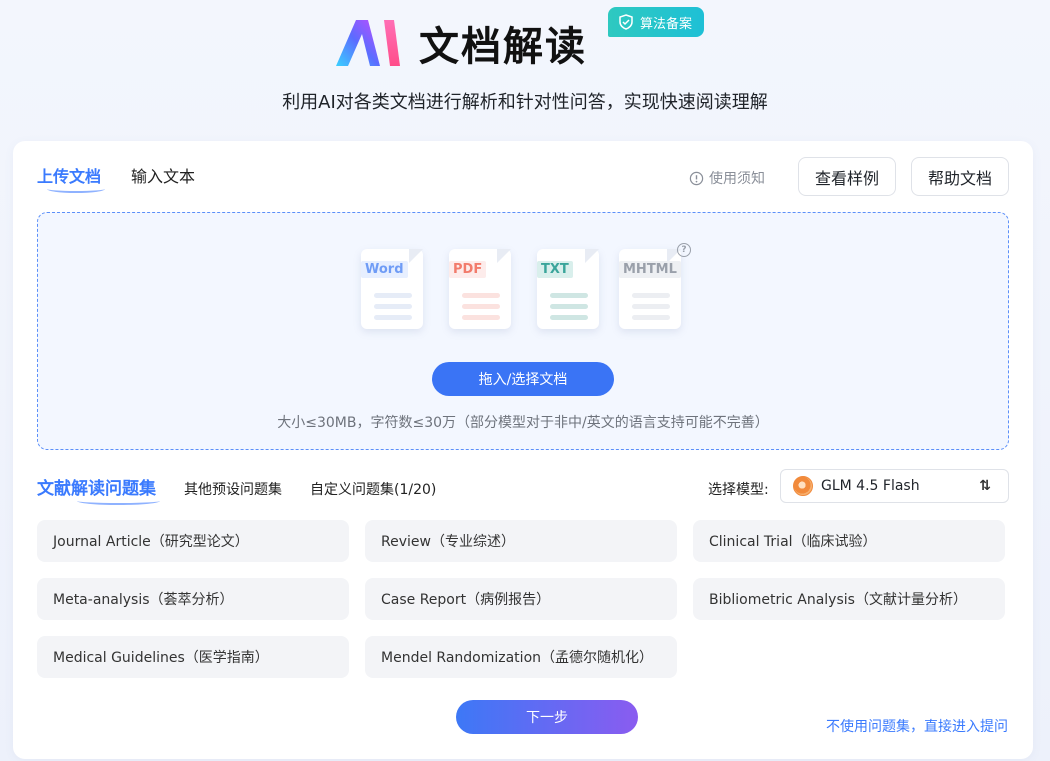  Describe the element at coordinates (523, 423) in the screenshot. I see `upload-hint: 大小≤30MB，字符数≤30万（部分模型对于非中/英文的语言支持可能不完善）` at that location.